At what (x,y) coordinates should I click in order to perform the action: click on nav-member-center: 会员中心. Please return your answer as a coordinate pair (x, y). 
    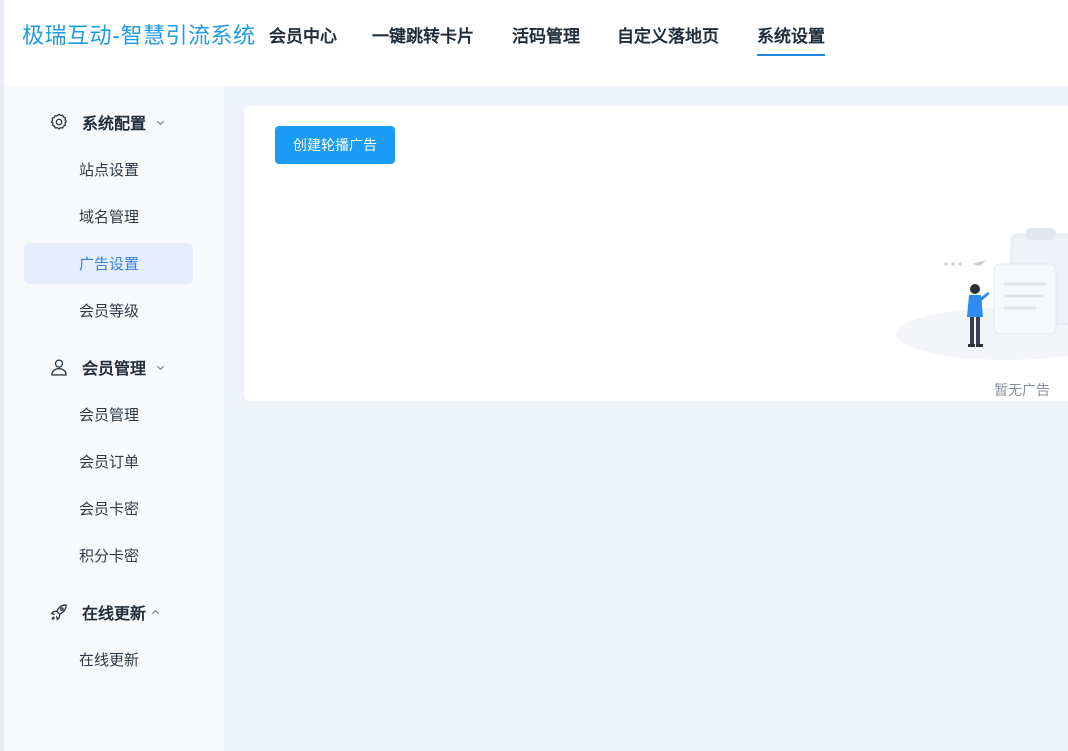
    Looking at the image, I should click on (303, 37).